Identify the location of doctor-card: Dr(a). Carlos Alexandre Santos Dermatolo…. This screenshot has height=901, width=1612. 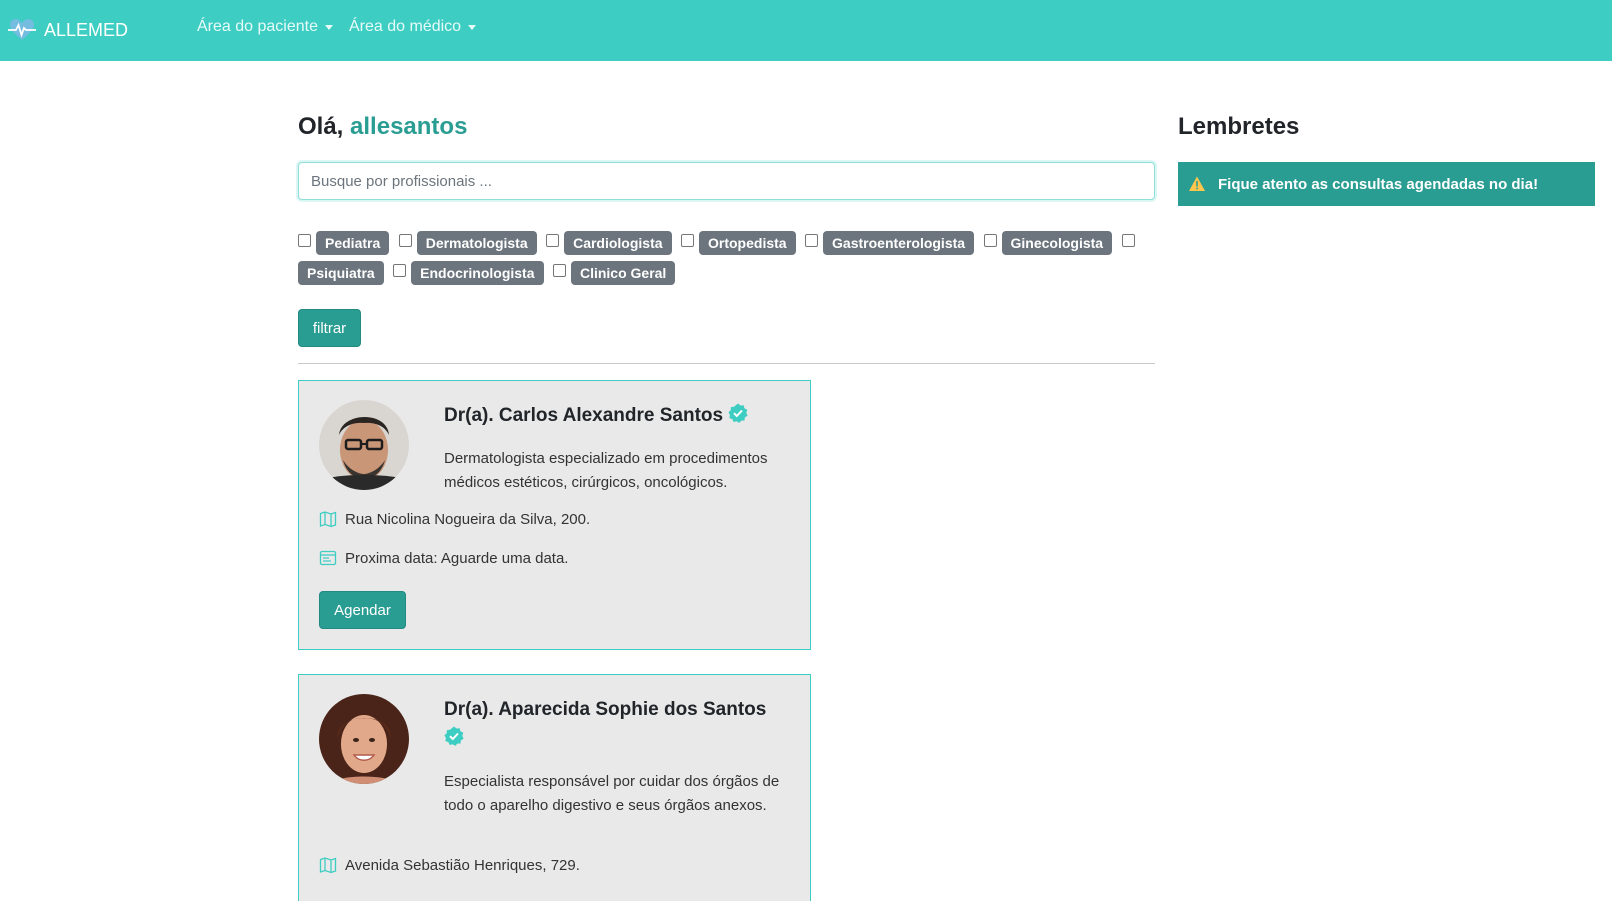
(554, 515).